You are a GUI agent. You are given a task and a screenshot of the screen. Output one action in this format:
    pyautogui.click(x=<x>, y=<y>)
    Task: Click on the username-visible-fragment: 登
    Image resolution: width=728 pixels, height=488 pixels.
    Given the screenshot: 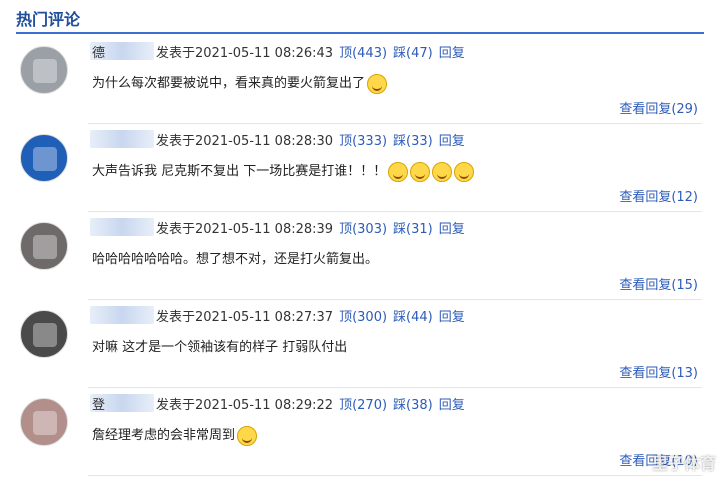 What is the action you would take?
    pyautogui.click(x=99, y=405)
    